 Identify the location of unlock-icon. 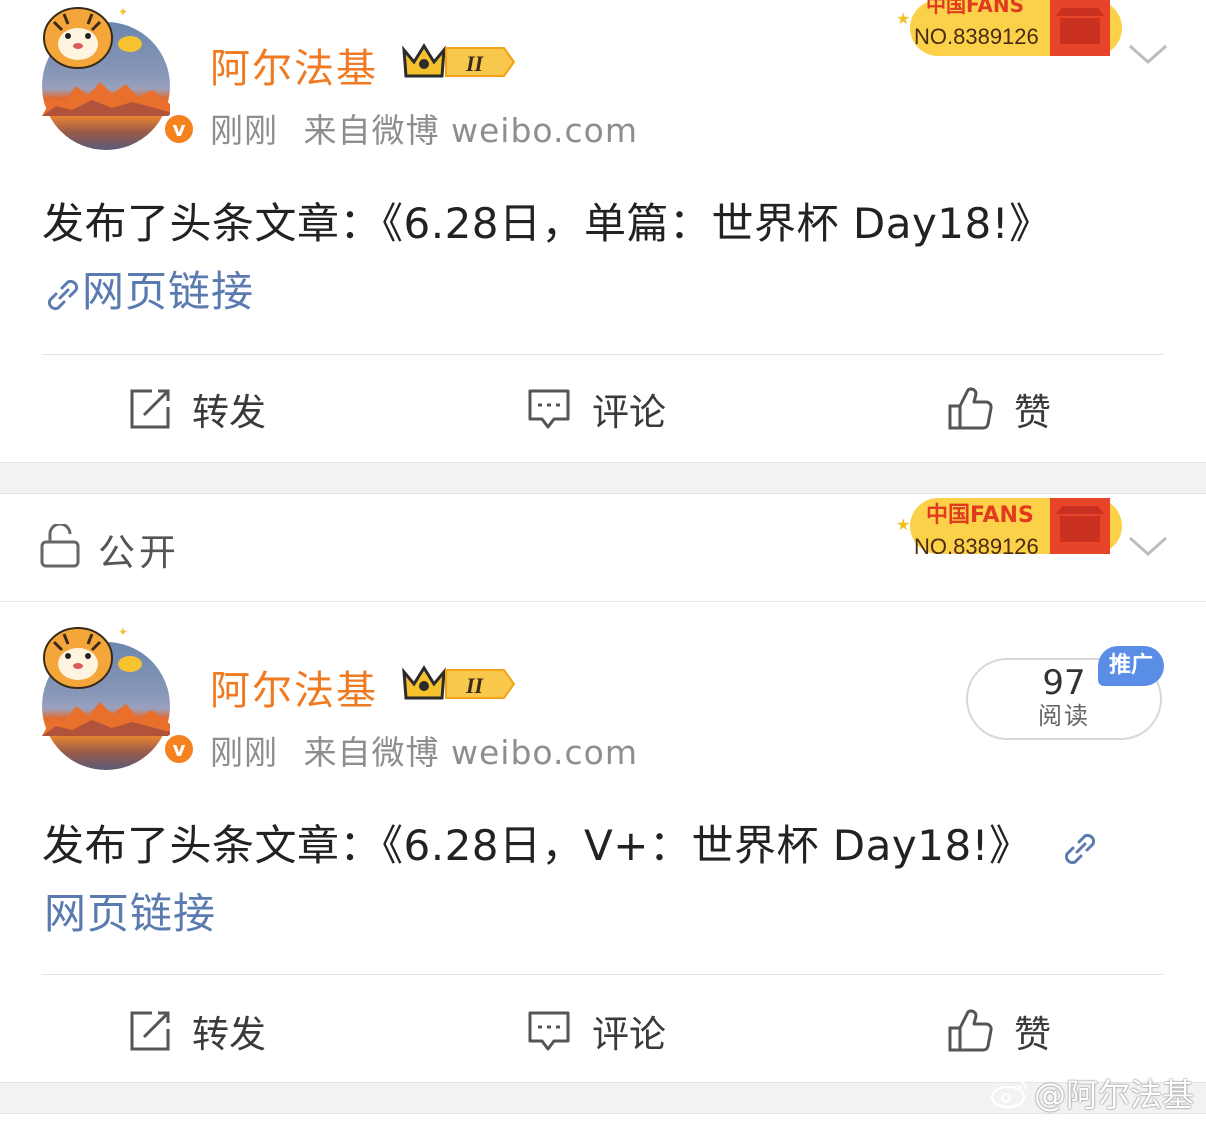
(60, 546).